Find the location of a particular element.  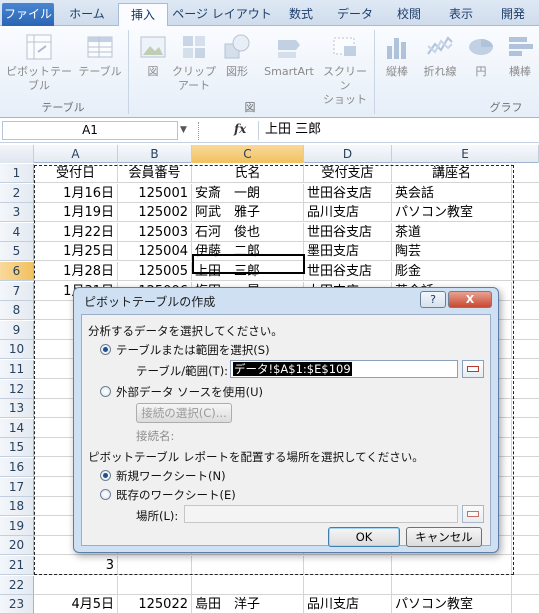

insert-function-icon: fx is located at coordinates (240, 129).